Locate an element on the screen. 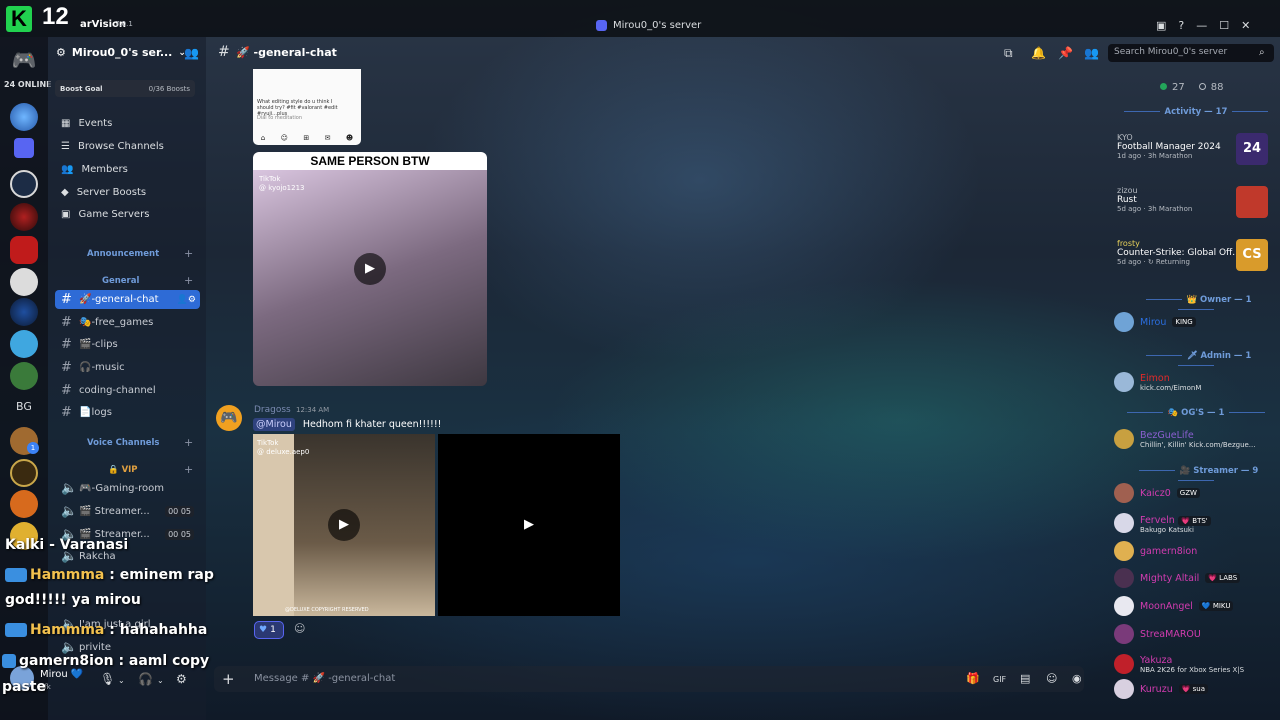  badge-icon is located at coordinates (16, 630).